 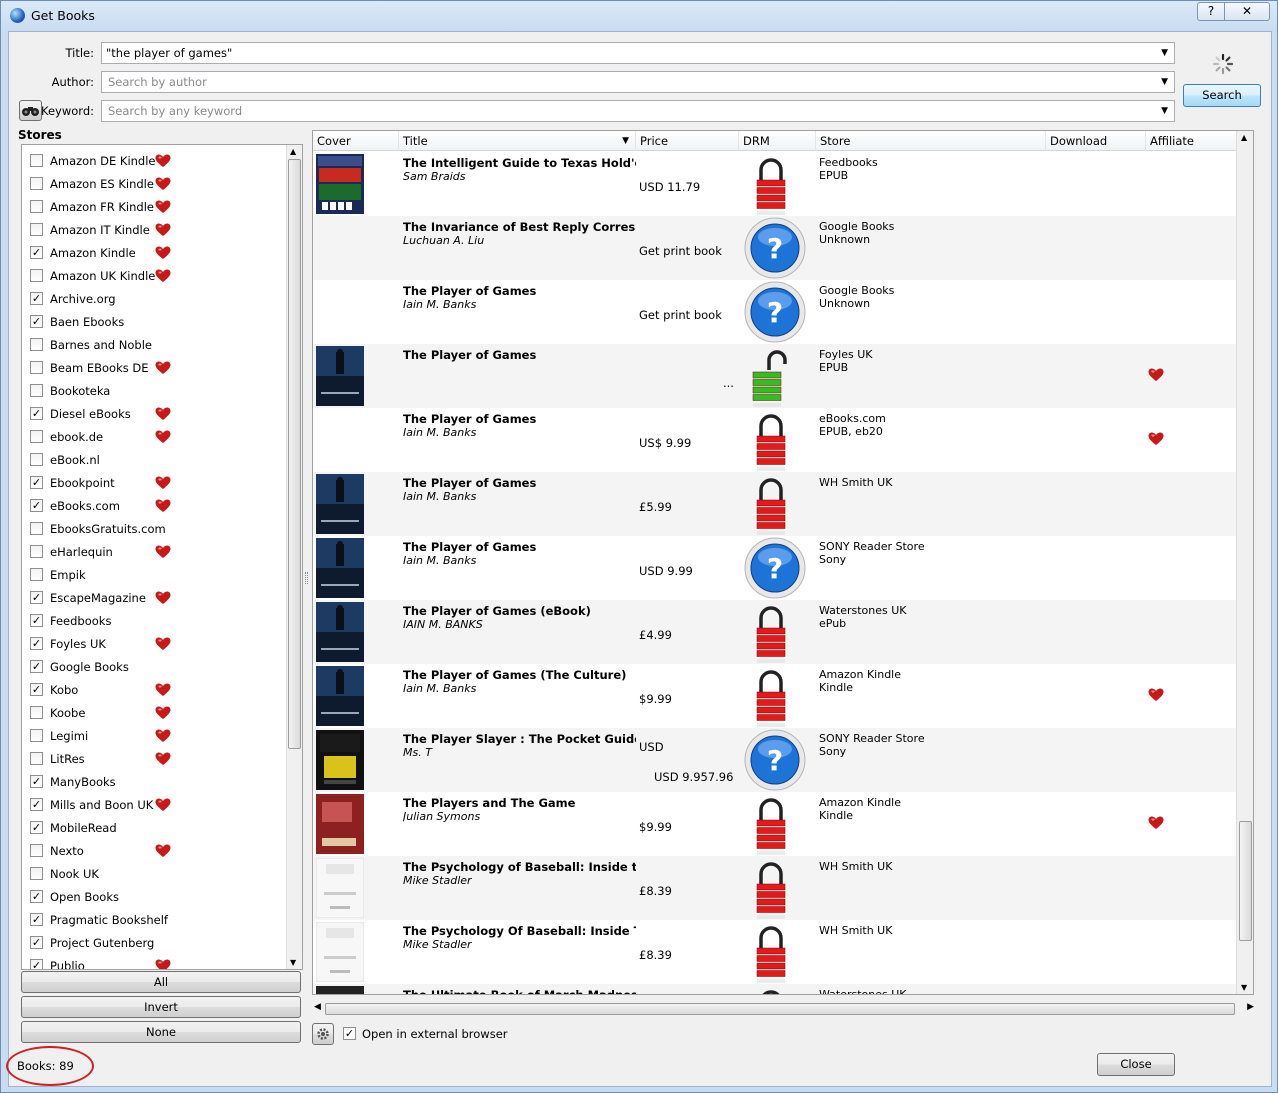 I want to click on store-item: Bookoteka, so click(x=154, y=391).